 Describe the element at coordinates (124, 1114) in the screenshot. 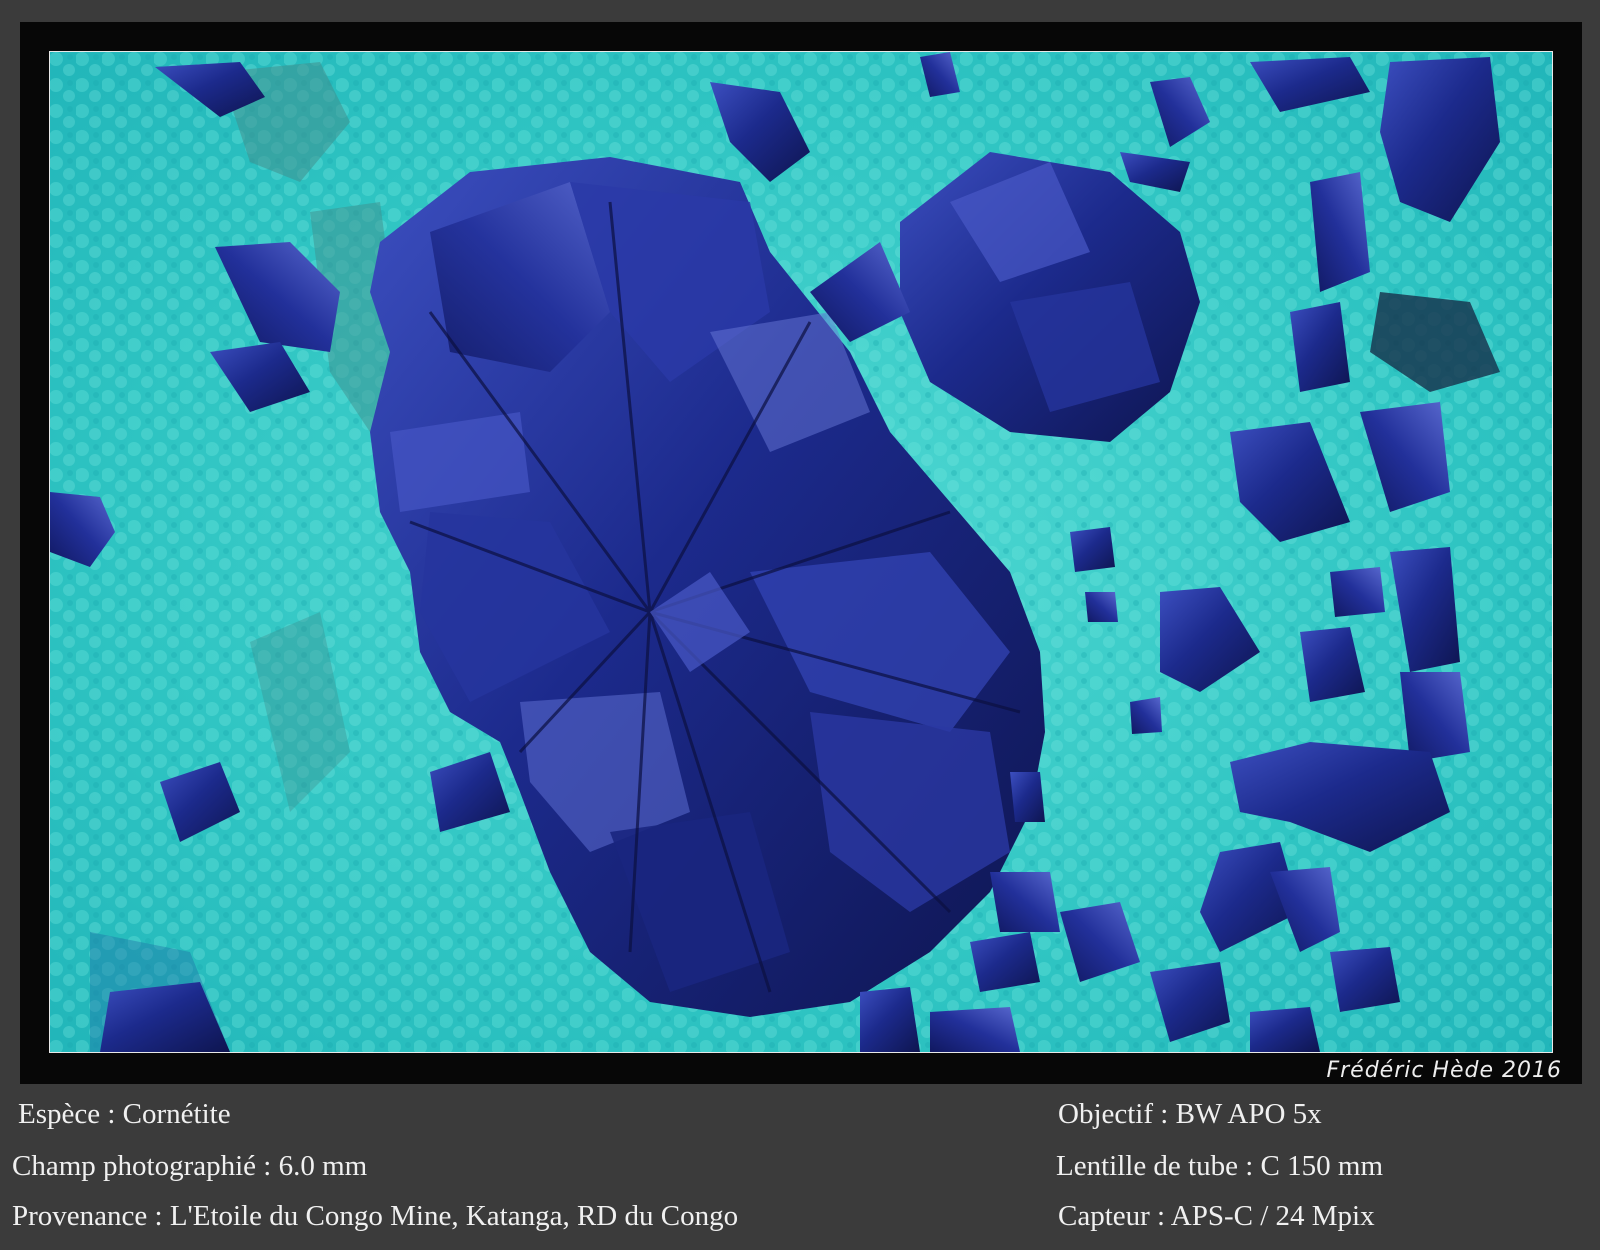

I see `caption-espece: Espèce : Cornétite` at that location.